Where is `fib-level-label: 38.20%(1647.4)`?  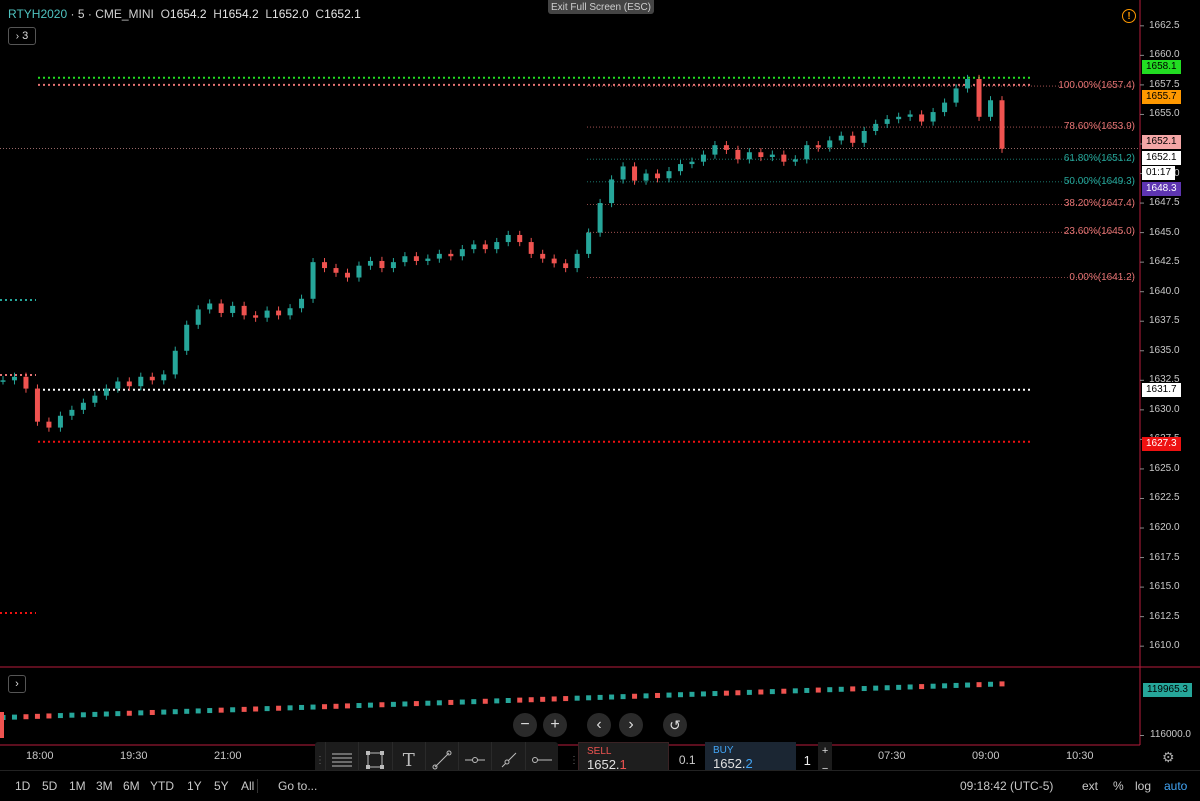
fib-level-label: 38.20%(1647.4) is located at coordinates (1099, 204).